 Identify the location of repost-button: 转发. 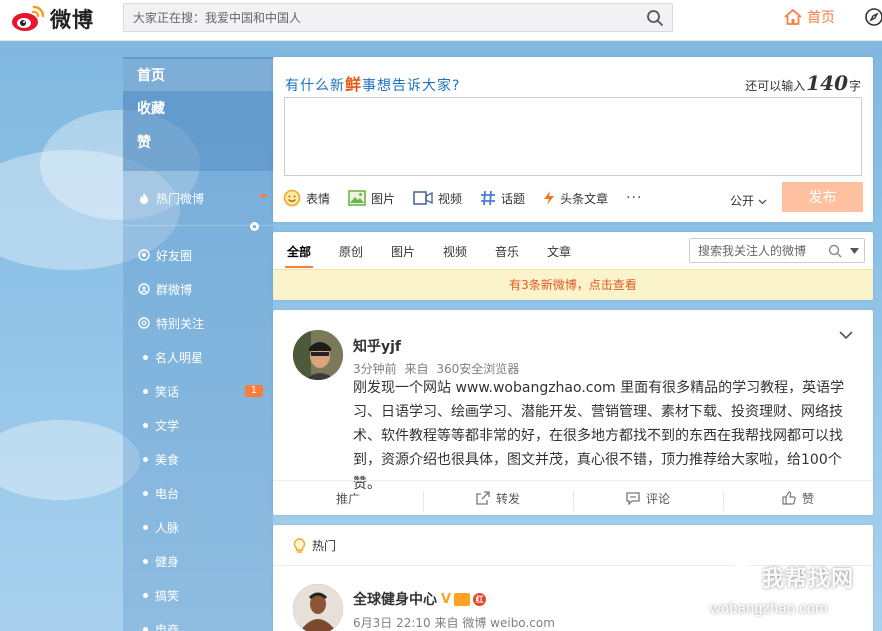
(498, 498).